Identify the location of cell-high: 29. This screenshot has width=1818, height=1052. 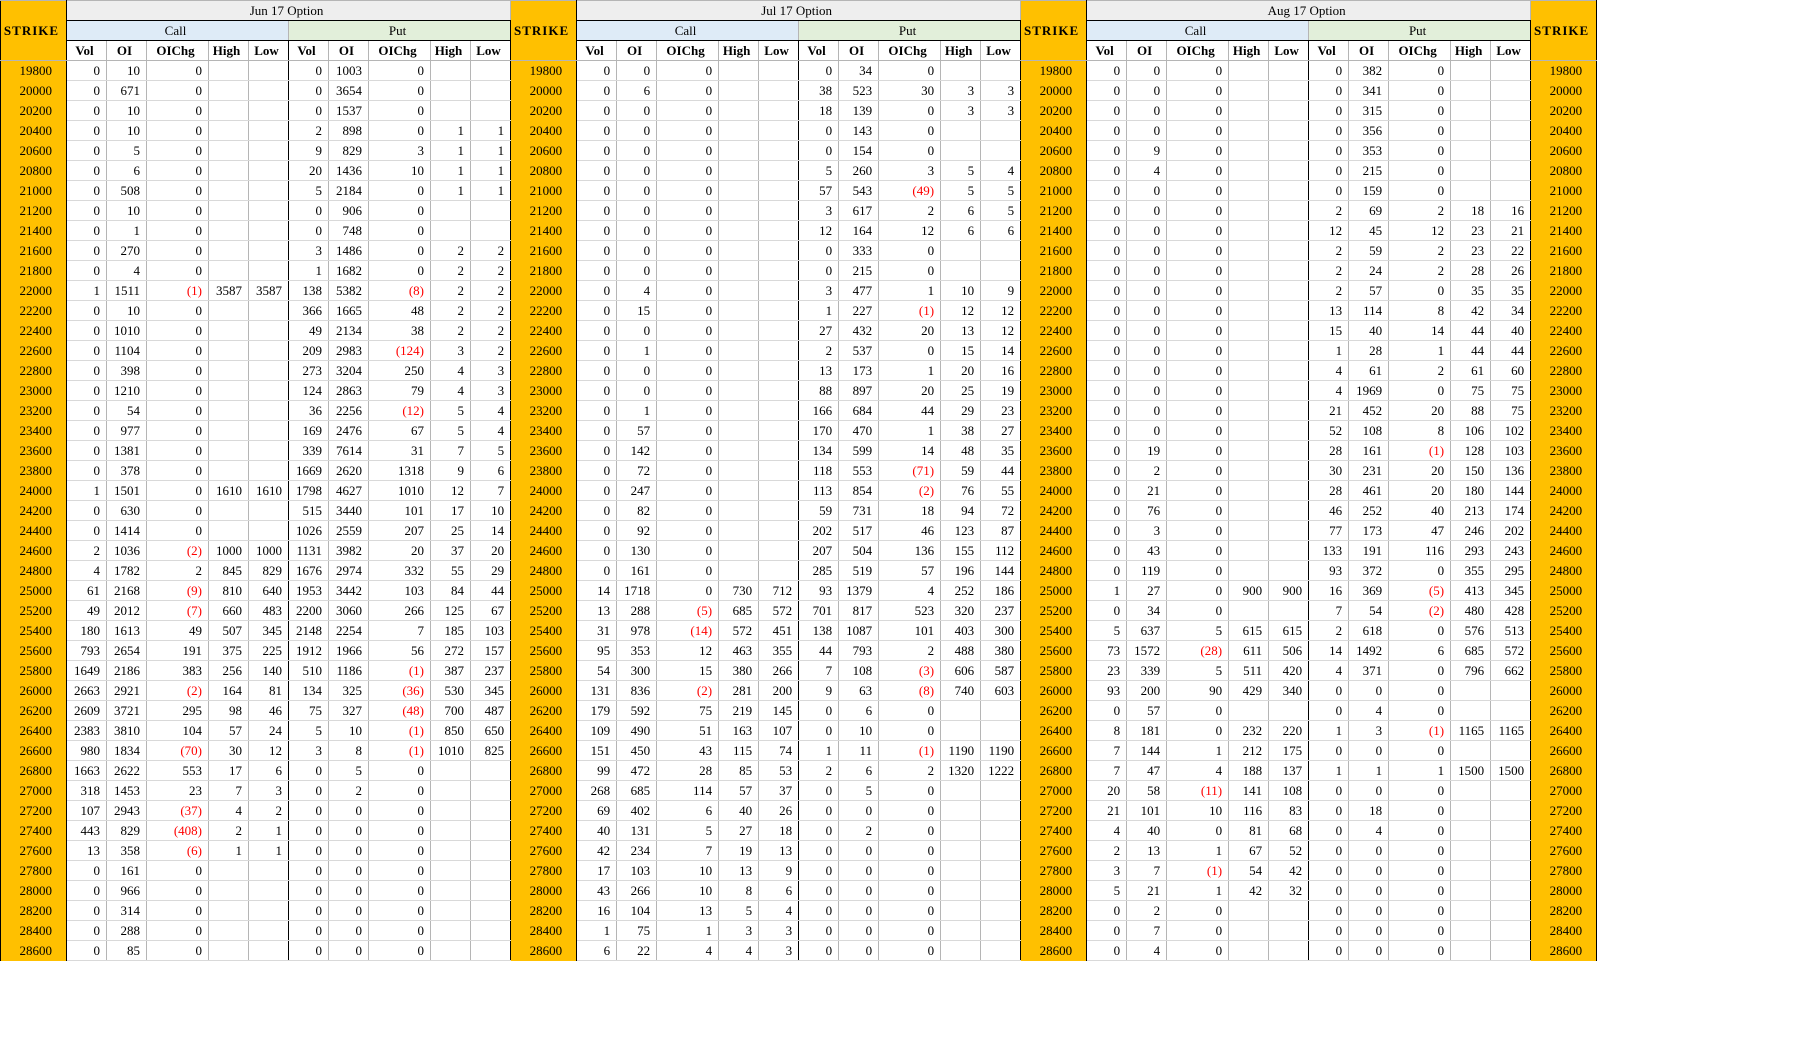
(961, 410).